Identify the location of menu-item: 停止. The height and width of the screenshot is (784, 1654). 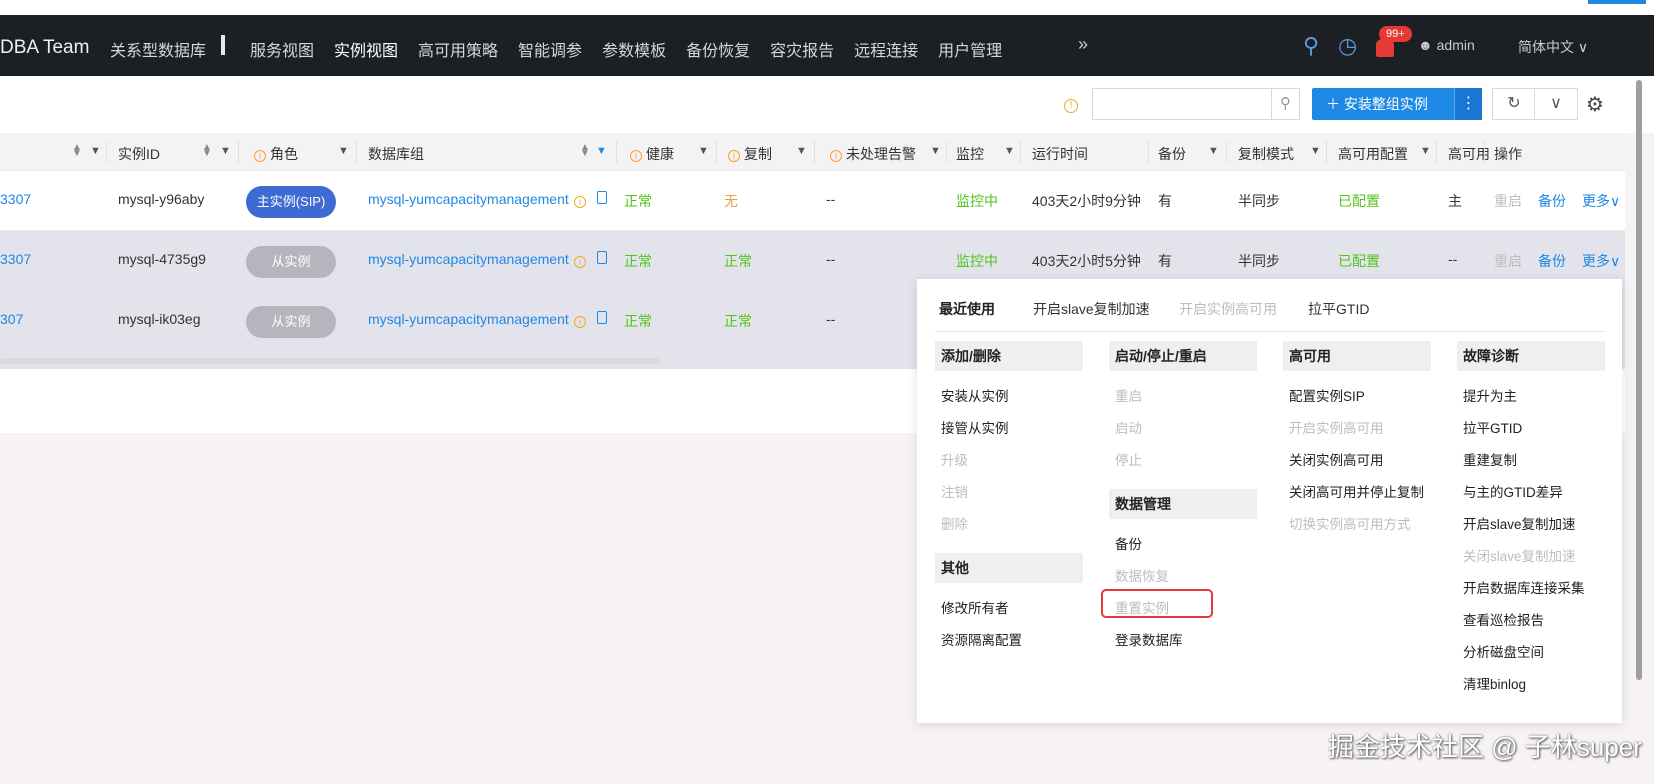
(1128, 459).